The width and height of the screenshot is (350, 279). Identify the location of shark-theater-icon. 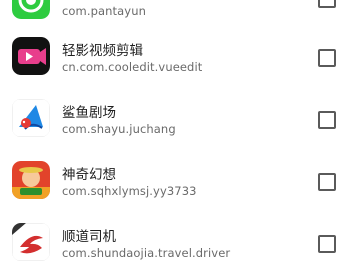
(31, 118).